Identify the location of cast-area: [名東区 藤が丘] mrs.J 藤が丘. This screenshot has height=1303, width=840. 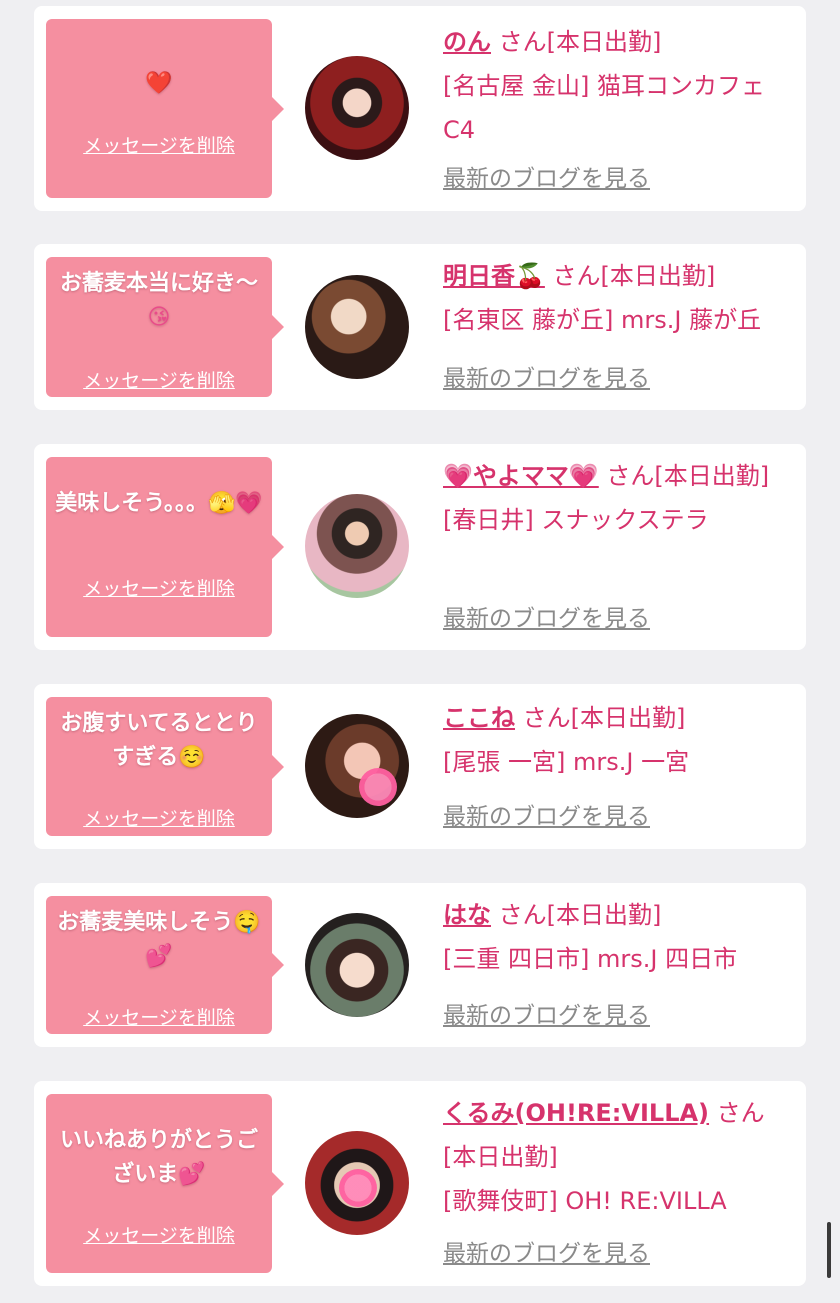
(602, 320).